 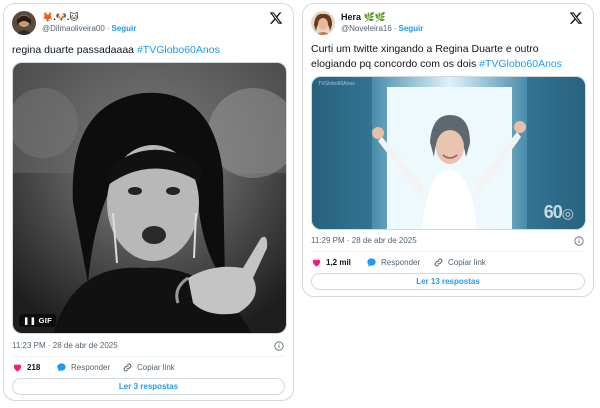 I want to click on like-count: 1,2 mil, so click(x=338, y=262).